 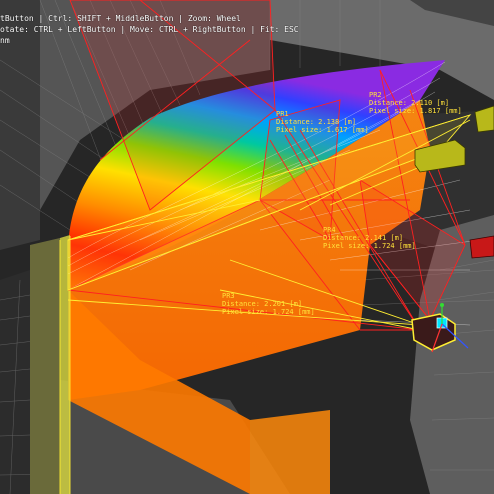 What do you see at coordinates (415, 111) in the screenshot?
I see `projector-pixel-size: Pixel size: 1.817 [mm]` at bounding box center [415, 111].